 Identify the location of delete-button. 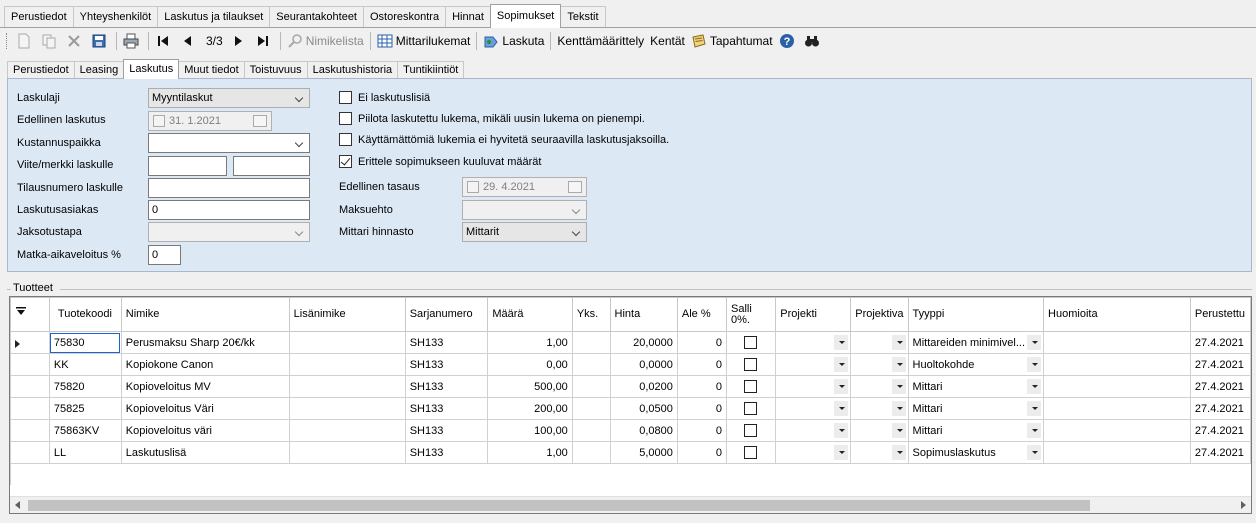
(75, 41).